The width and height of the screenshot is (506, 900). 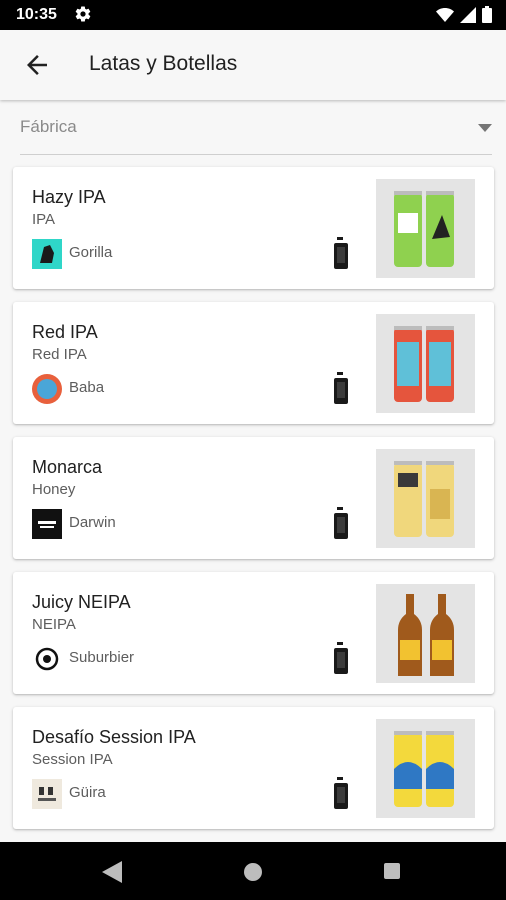 I want to click on brewery-name: Darwin, so click(x=92, y=522).